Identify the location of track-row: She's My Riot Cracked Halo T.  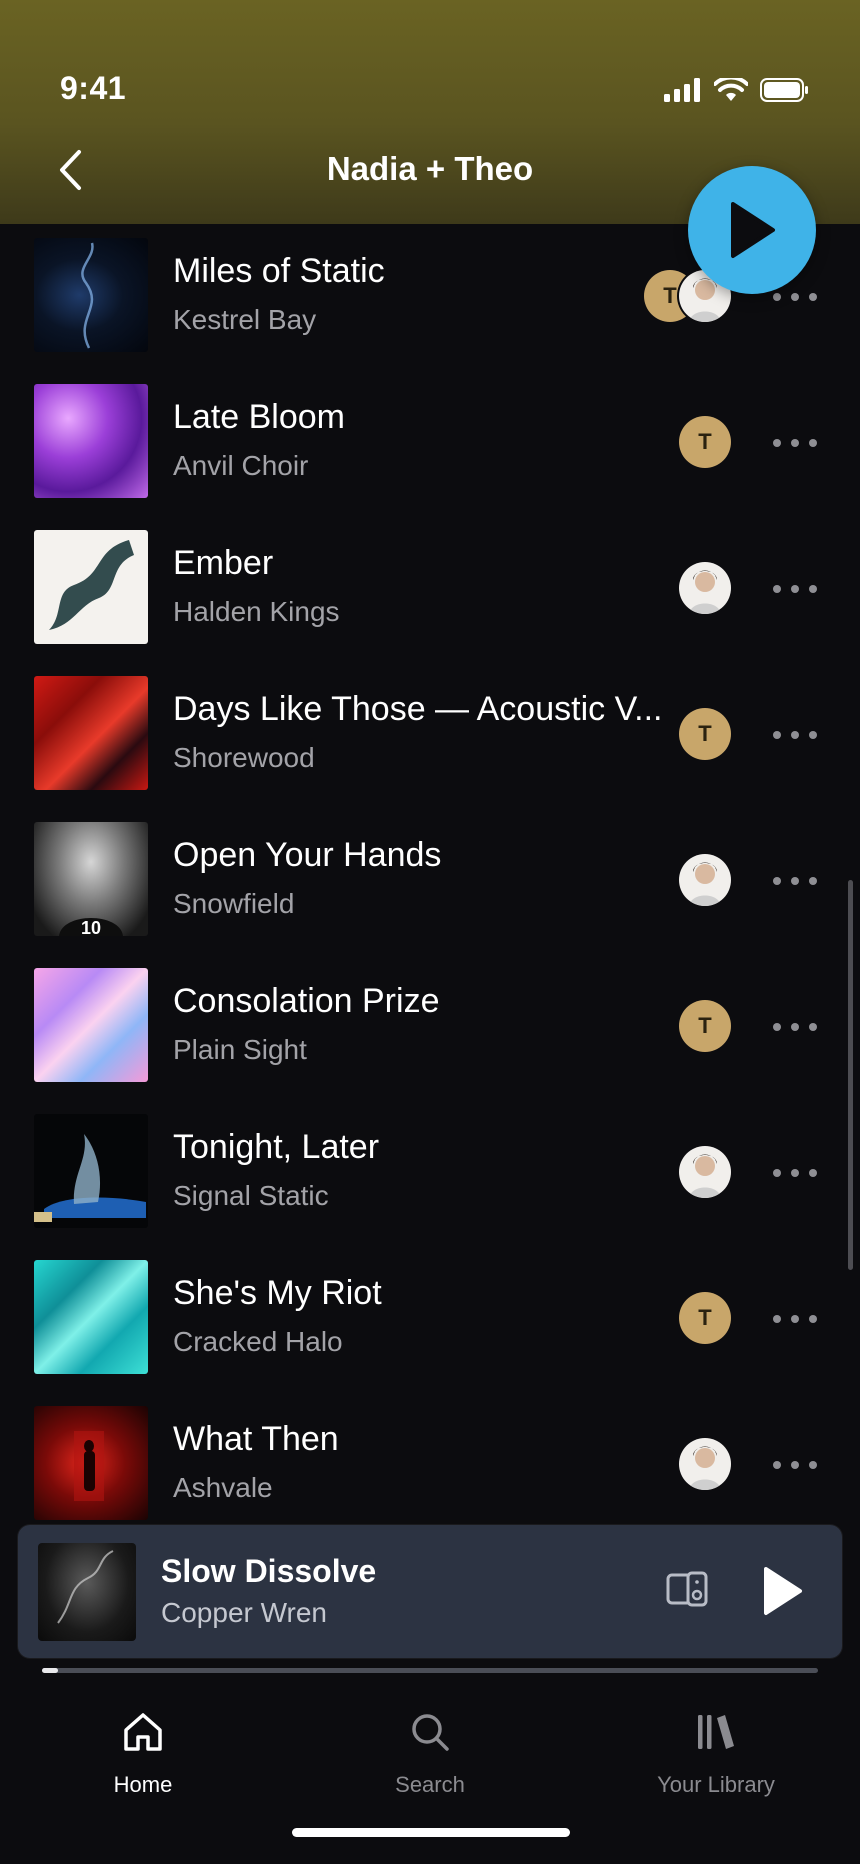
(430, 1319).